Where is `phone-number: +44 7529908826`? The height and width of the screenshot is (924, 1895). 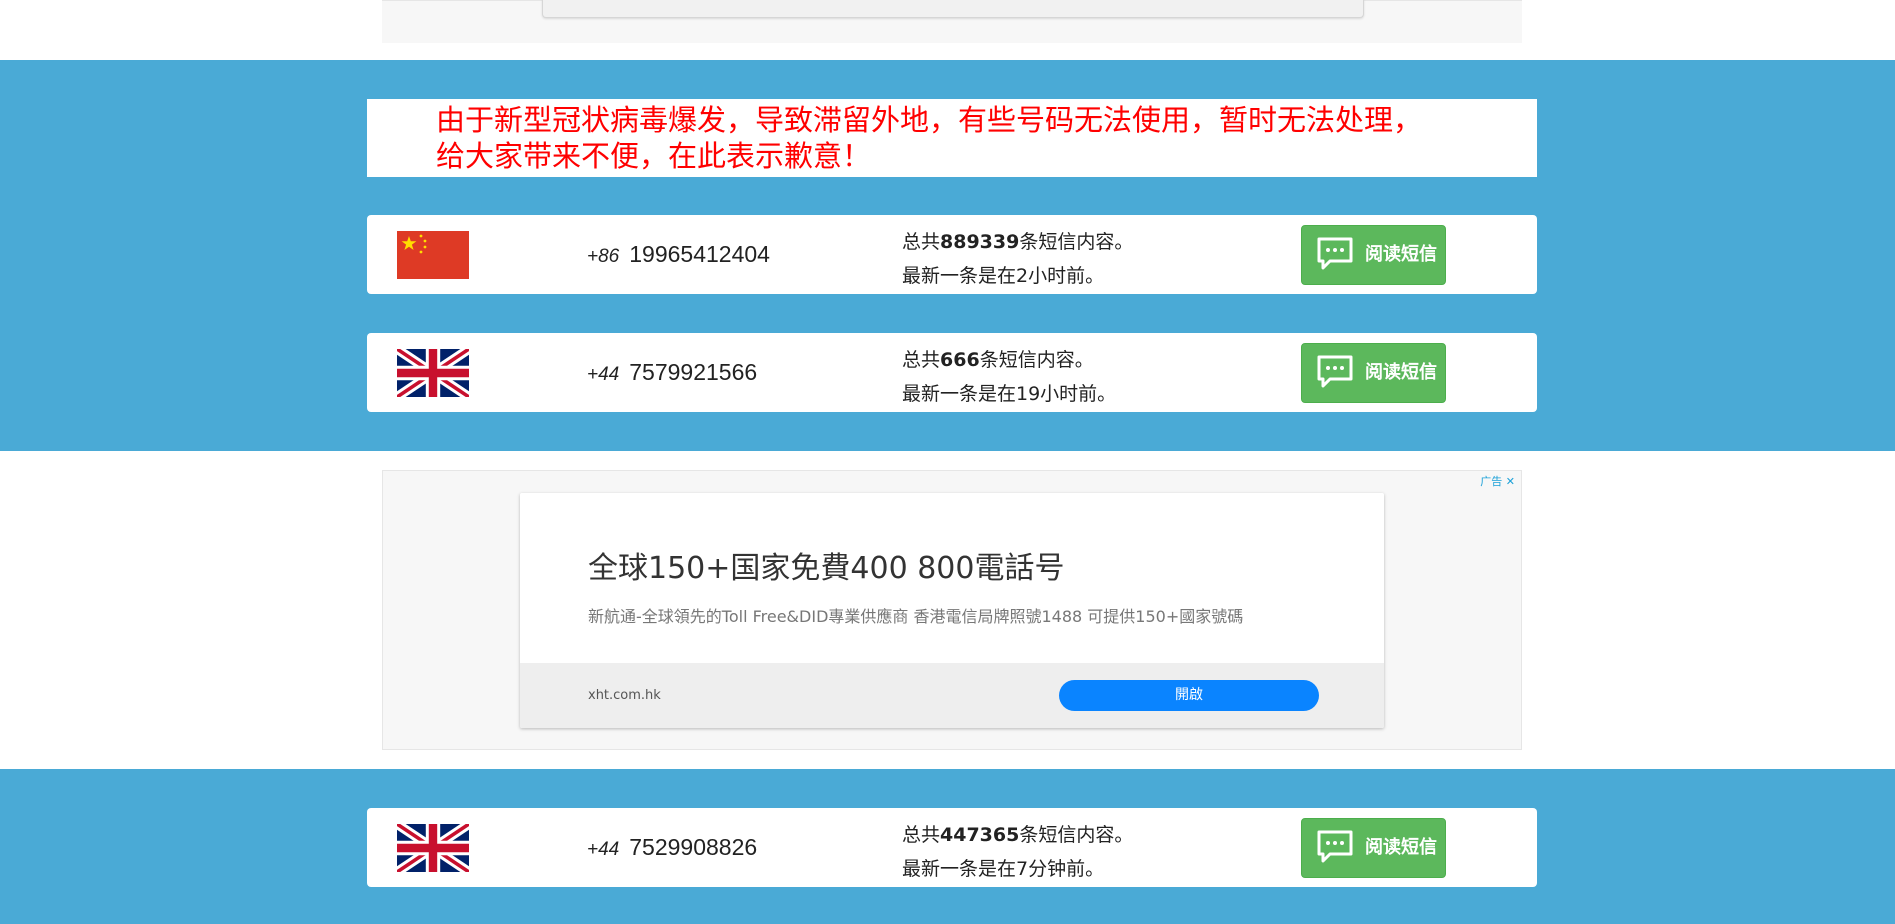 phone-number: +44 7529908826 is located at coordinates (672, 847).